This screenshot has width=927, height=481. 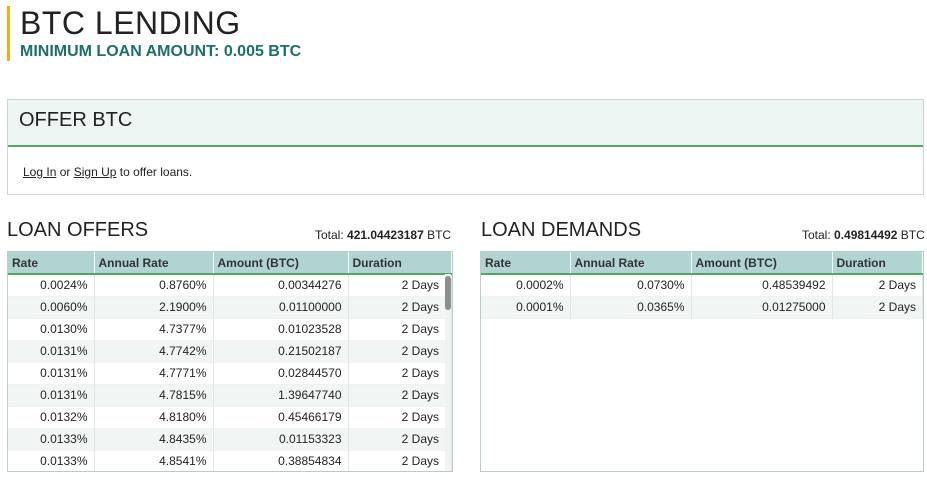 I want to click on table-row: 0.0001% 0.0365% 0.01275000 2 Days, so click(x=702, y=307).